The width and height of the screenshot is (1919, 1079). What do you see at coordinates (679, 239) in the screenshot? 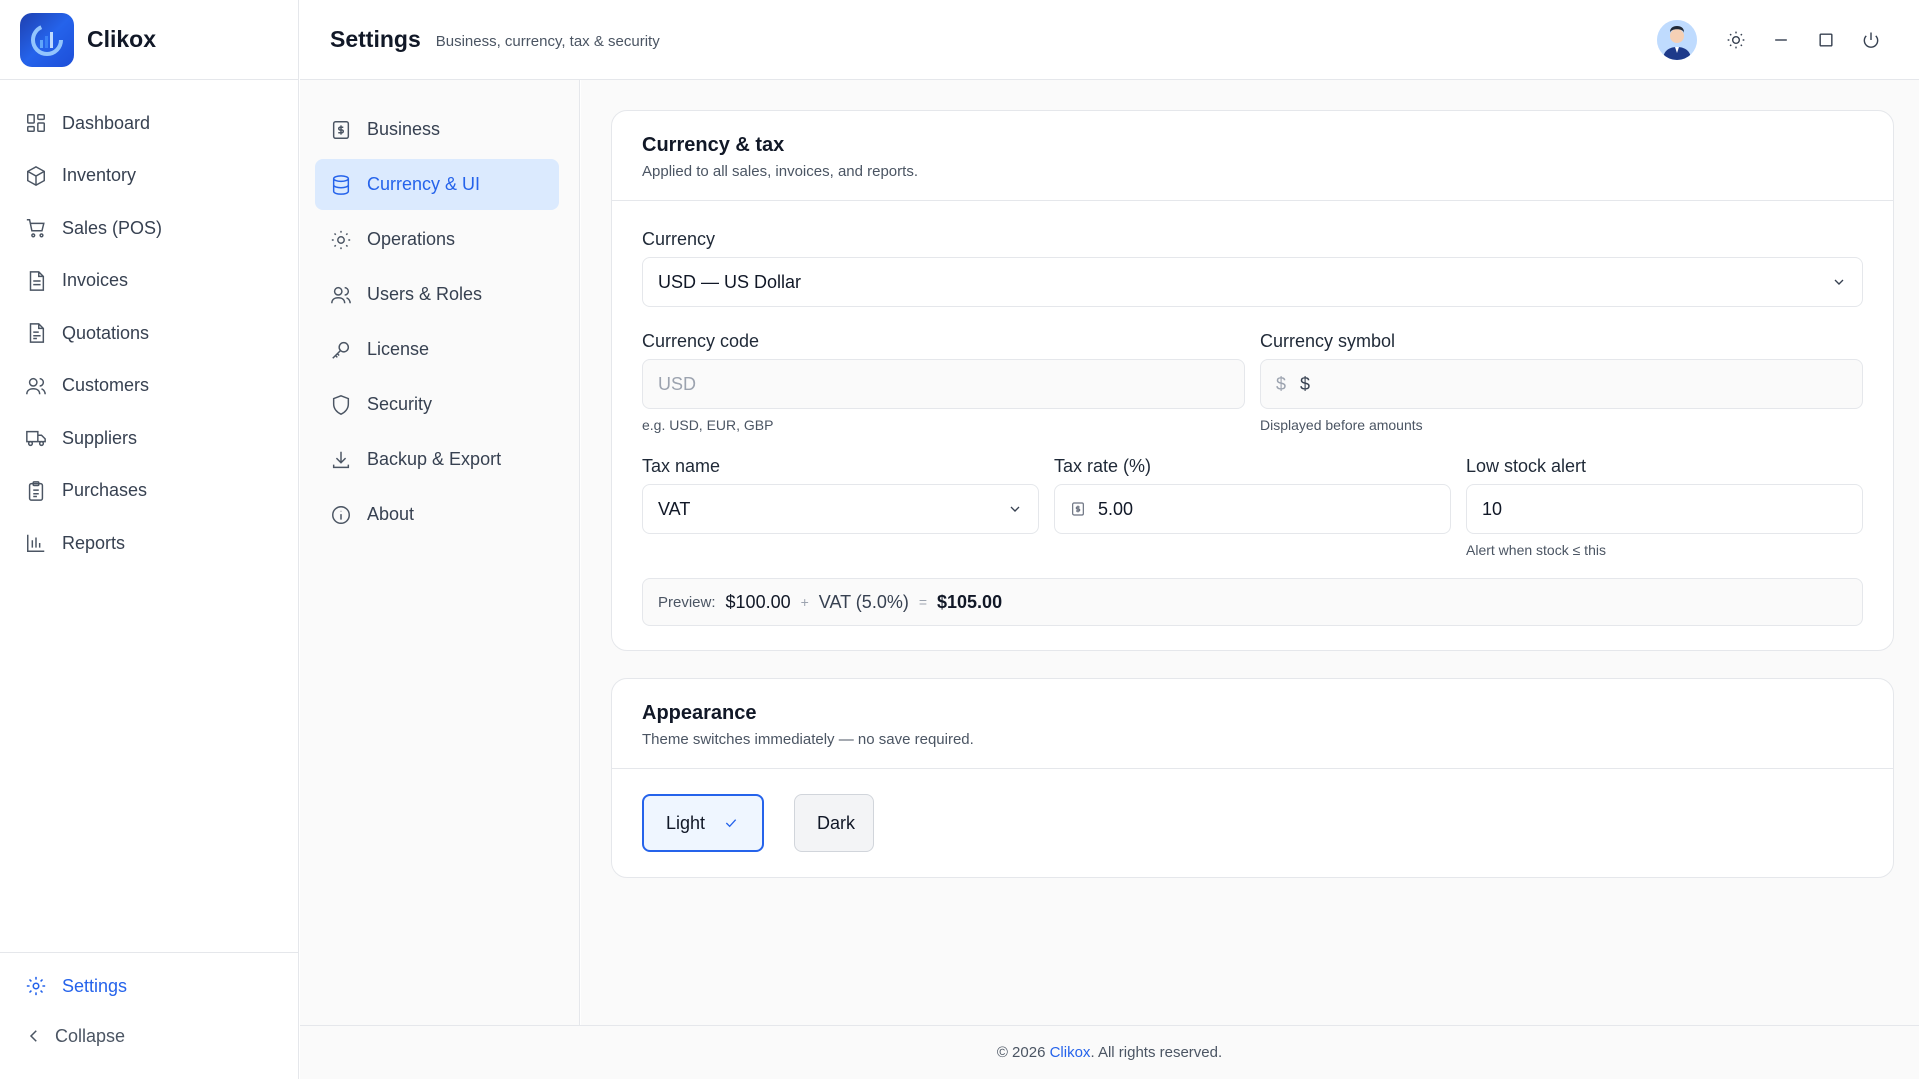
I see `currency-label: Currency` at bounding box center [679, 239].